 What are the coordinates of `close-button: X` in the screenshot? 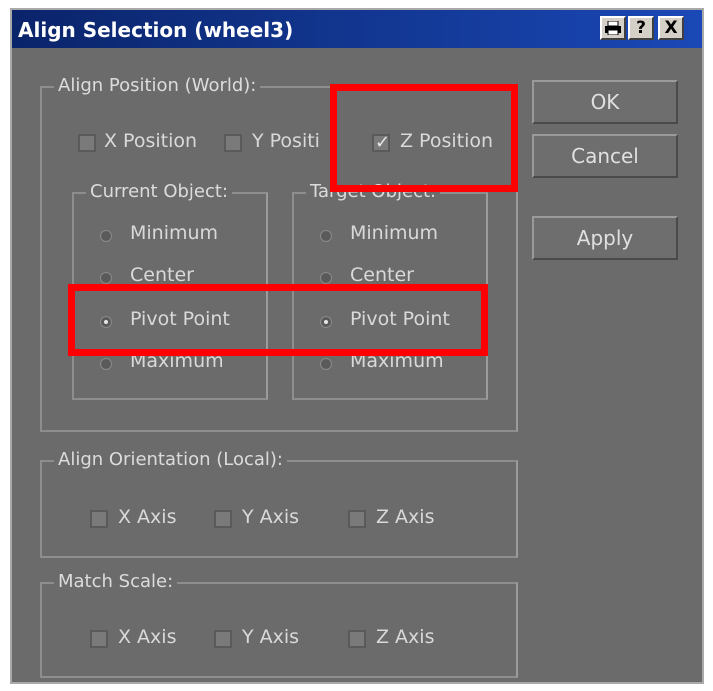 It's located at (671, 28).